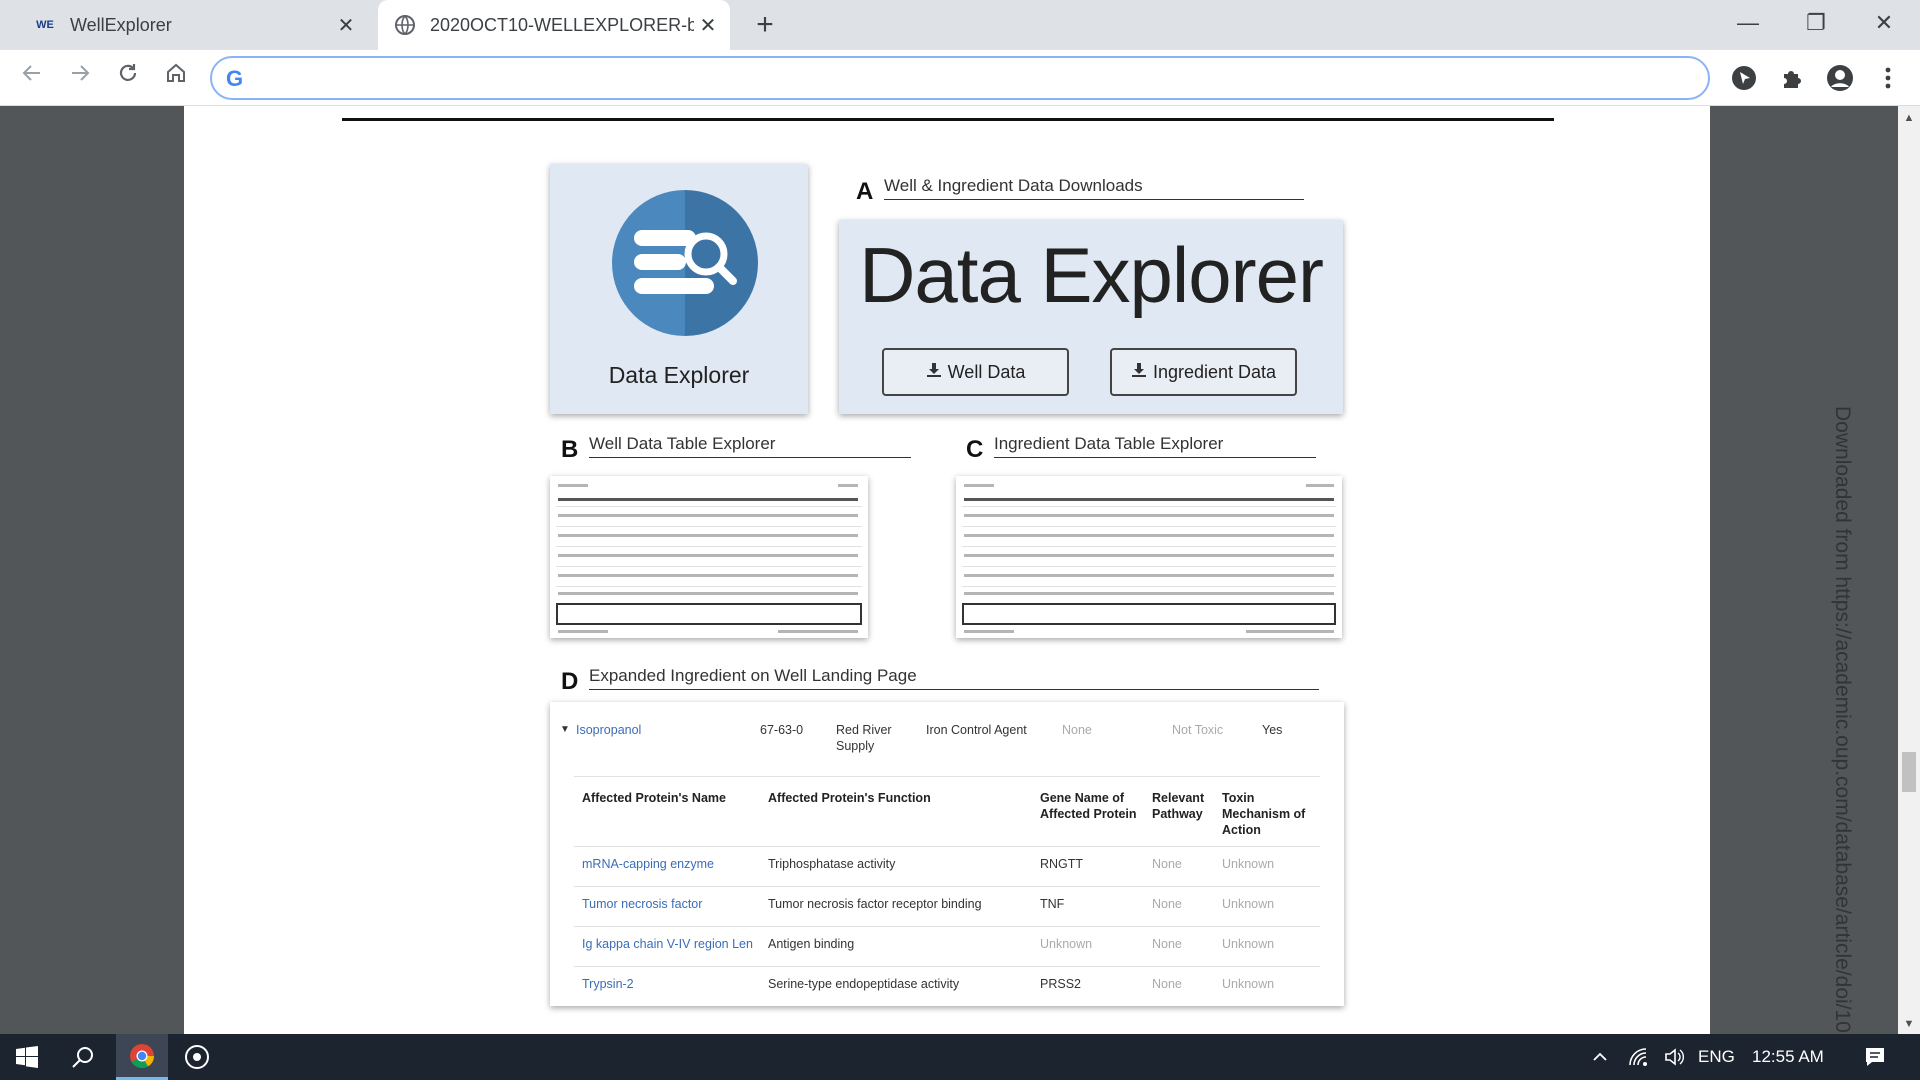 The width and height of the screenshot is (1920, 1080). What do you see at coordinates (235, 78) in the screenshot?
I see `google-icon: G` at bounding box center [235, 78].